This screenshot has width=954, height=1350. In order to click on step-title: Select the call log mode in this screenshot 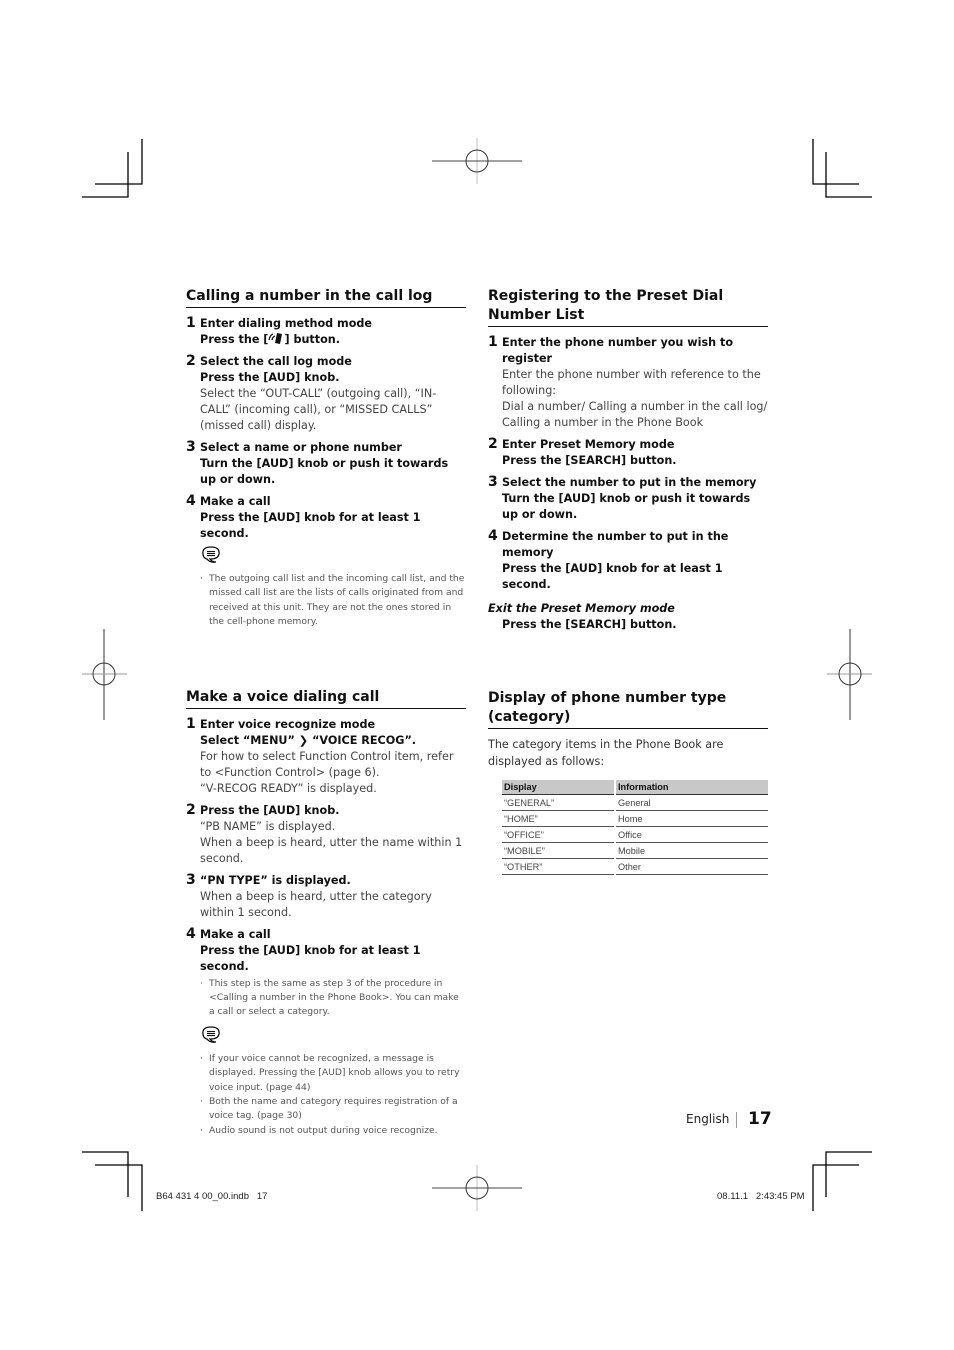, I will do `click(276, 361)`.